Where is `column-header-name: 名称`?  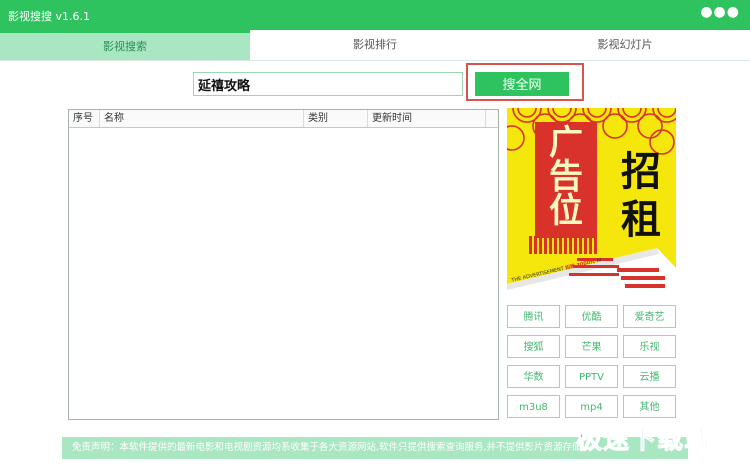 column-header-name: 名称 is located at coordinates (202, 118).